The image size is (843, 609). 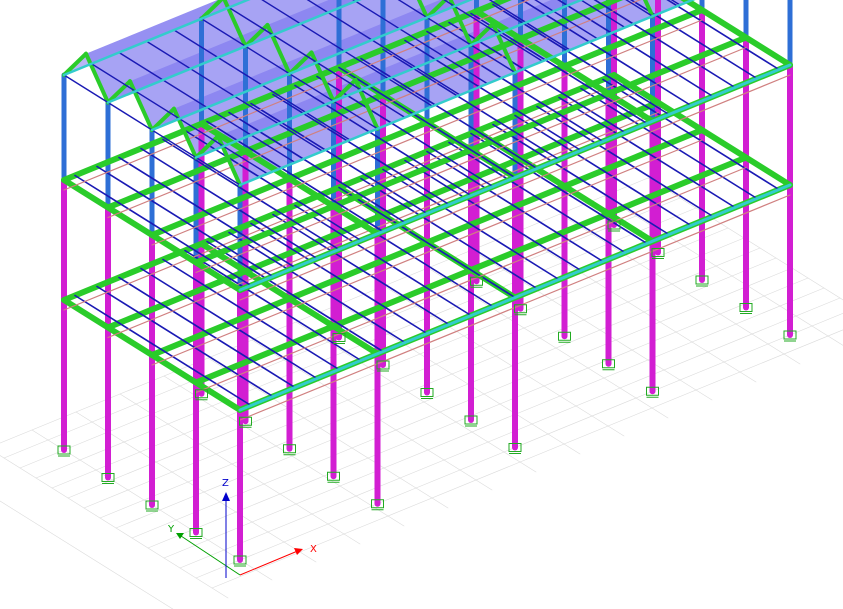 What do you see at coordinates (270, 562) in the screenshot?
I see `x-axis-arrow` at bounding box center [270, 562].